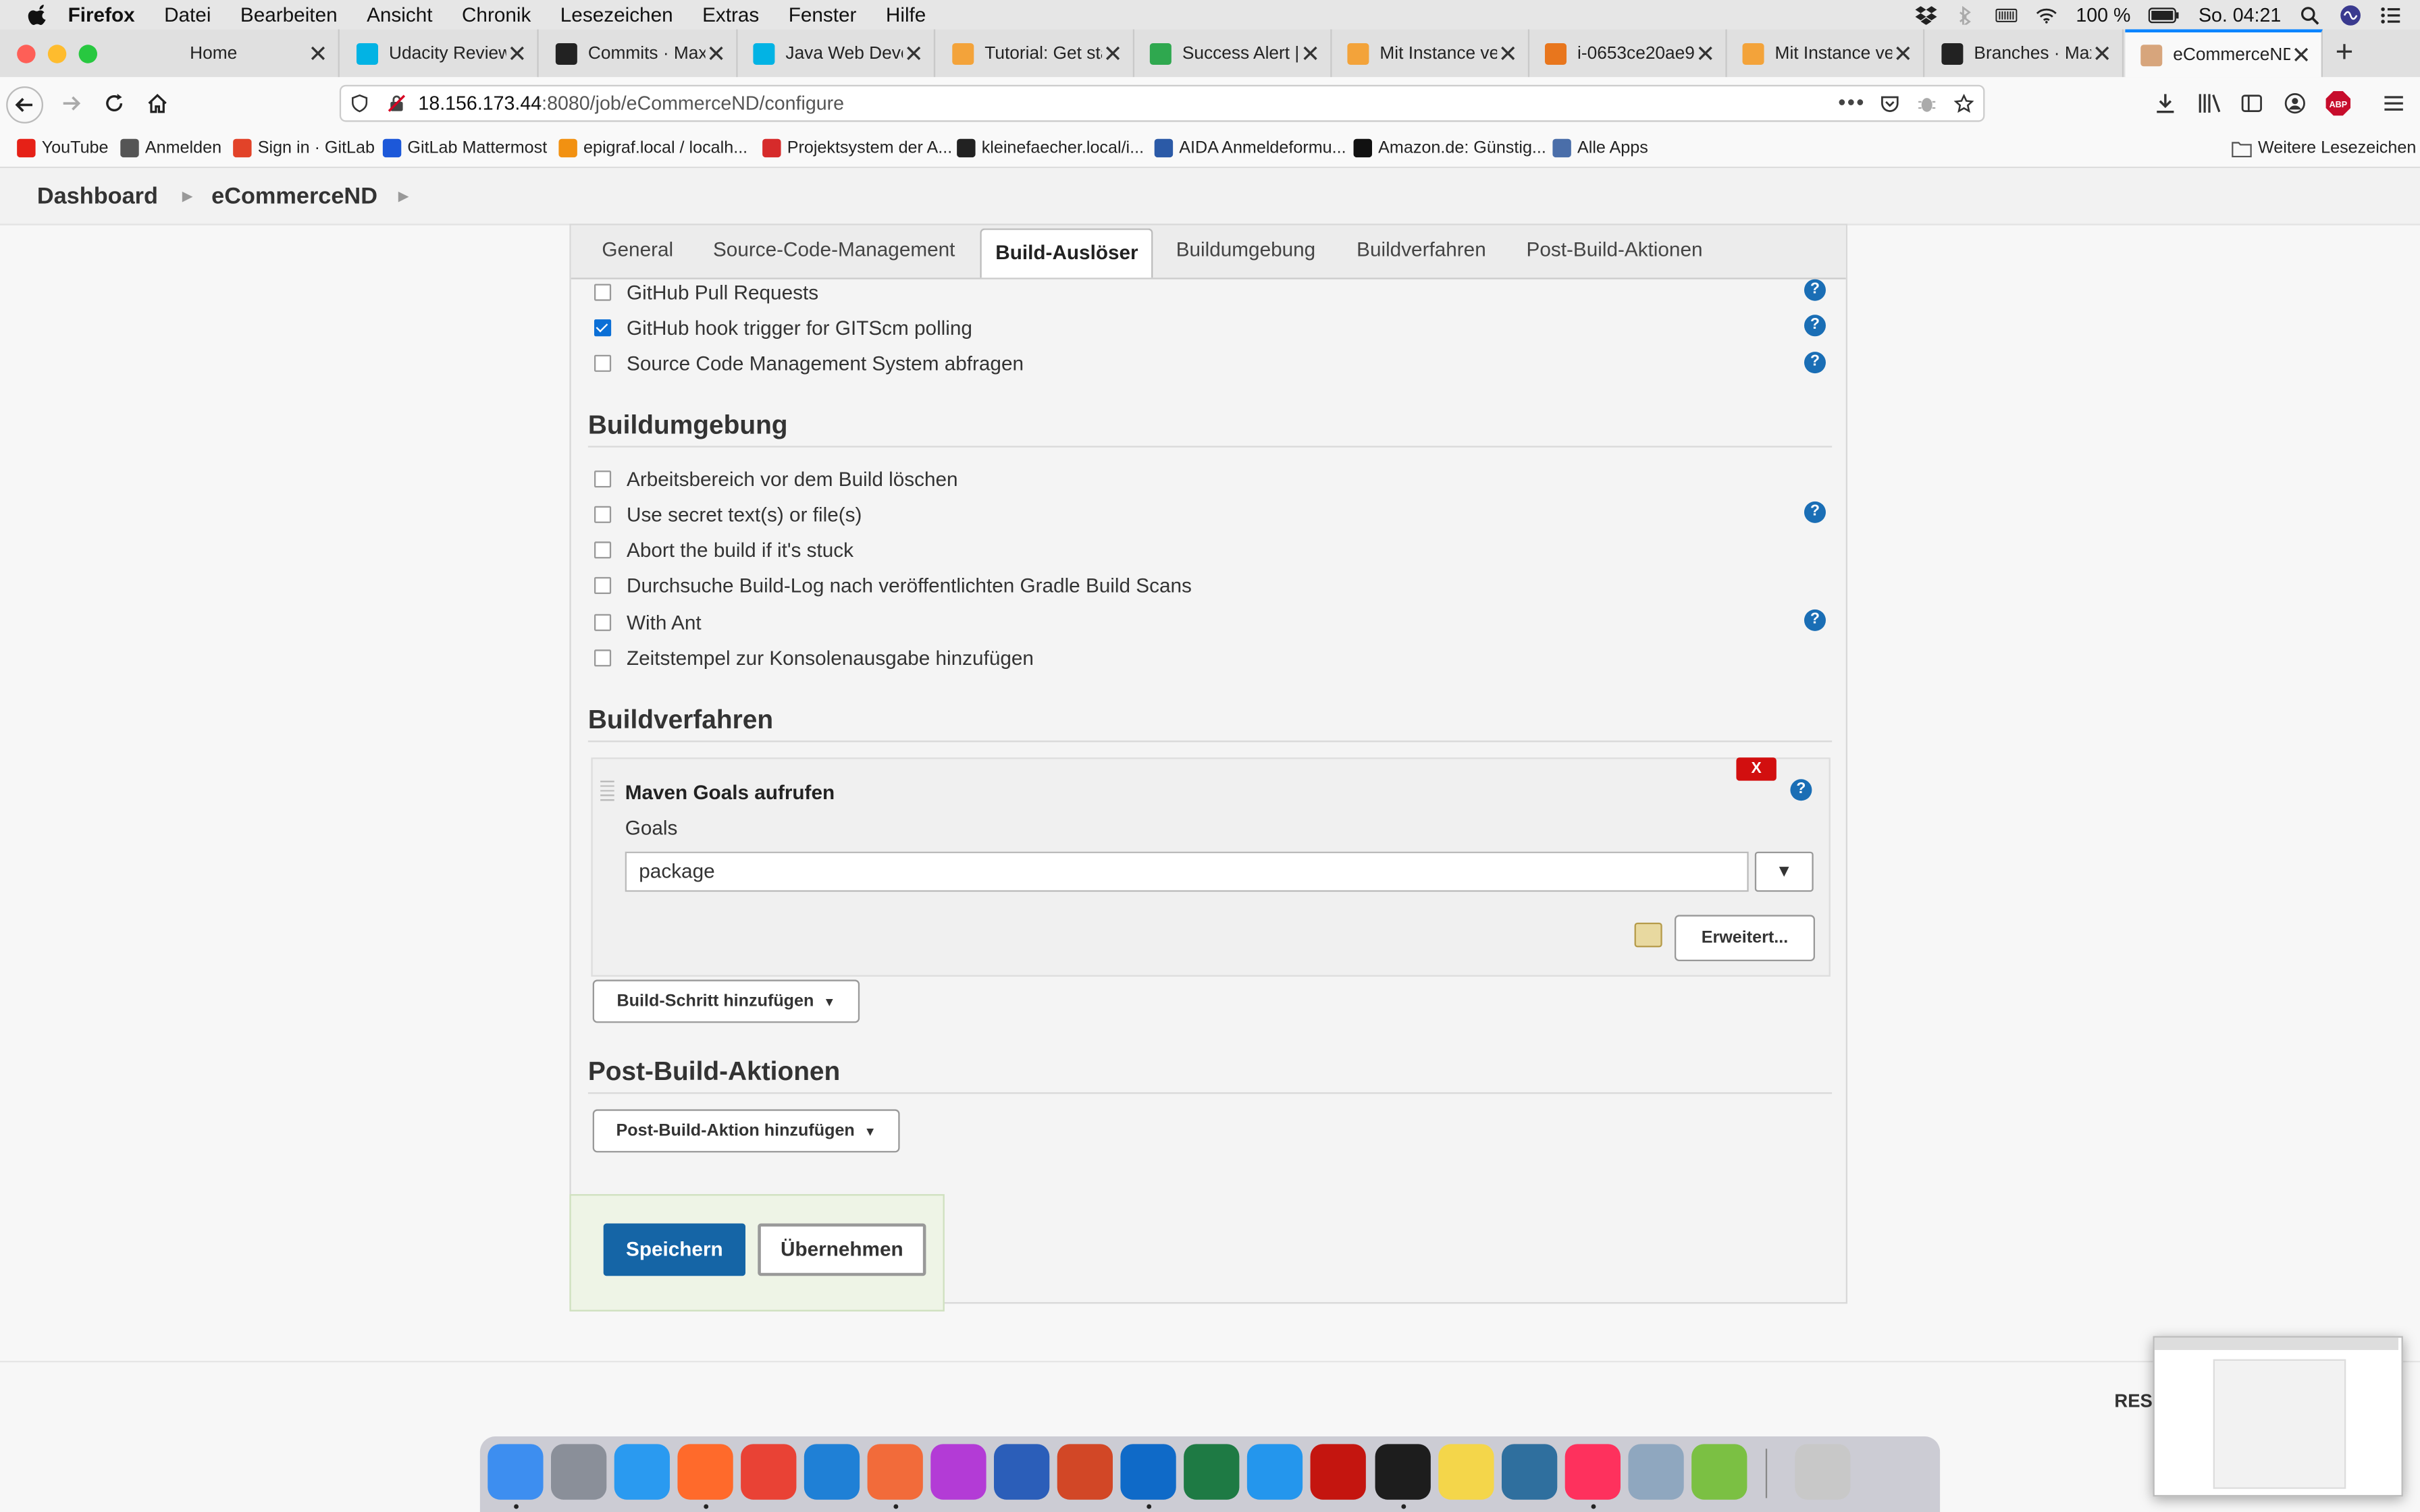  What do you see at coordinates (1148, 1472) in the screenshot?
I see `outlook-icon` at bounding box center [1148, 1472].